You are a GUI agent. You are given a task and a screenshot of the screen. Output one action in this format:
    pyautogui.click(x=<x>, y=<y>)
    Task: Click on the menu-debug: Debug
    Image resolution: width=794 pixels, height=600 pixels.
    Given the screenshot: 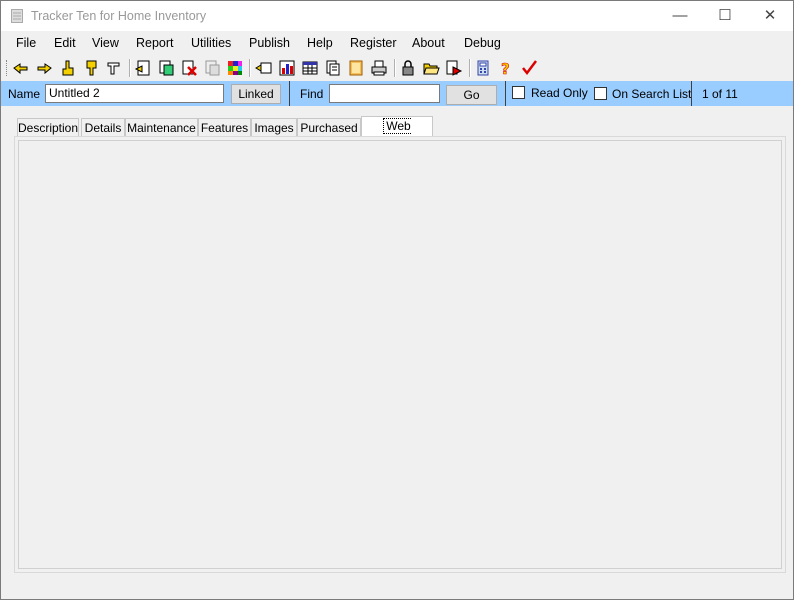 What is the action you would take?
    pyautogui.click(x=482, y=43)
    